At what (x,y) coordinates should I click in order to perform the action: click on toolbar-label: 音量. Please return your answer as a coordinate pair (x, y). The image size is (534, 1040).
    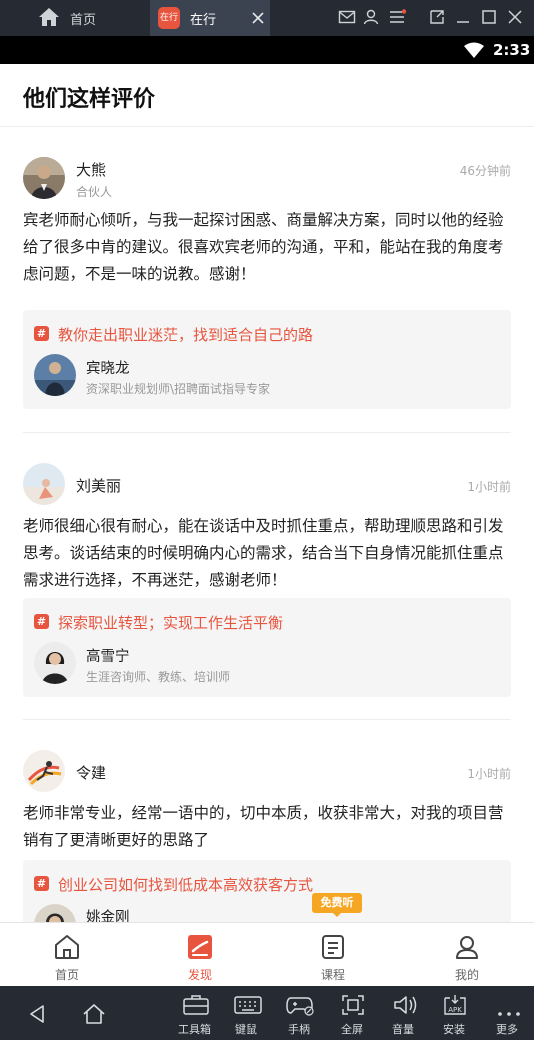
    Looking at the image, I should click on (403, 1029).